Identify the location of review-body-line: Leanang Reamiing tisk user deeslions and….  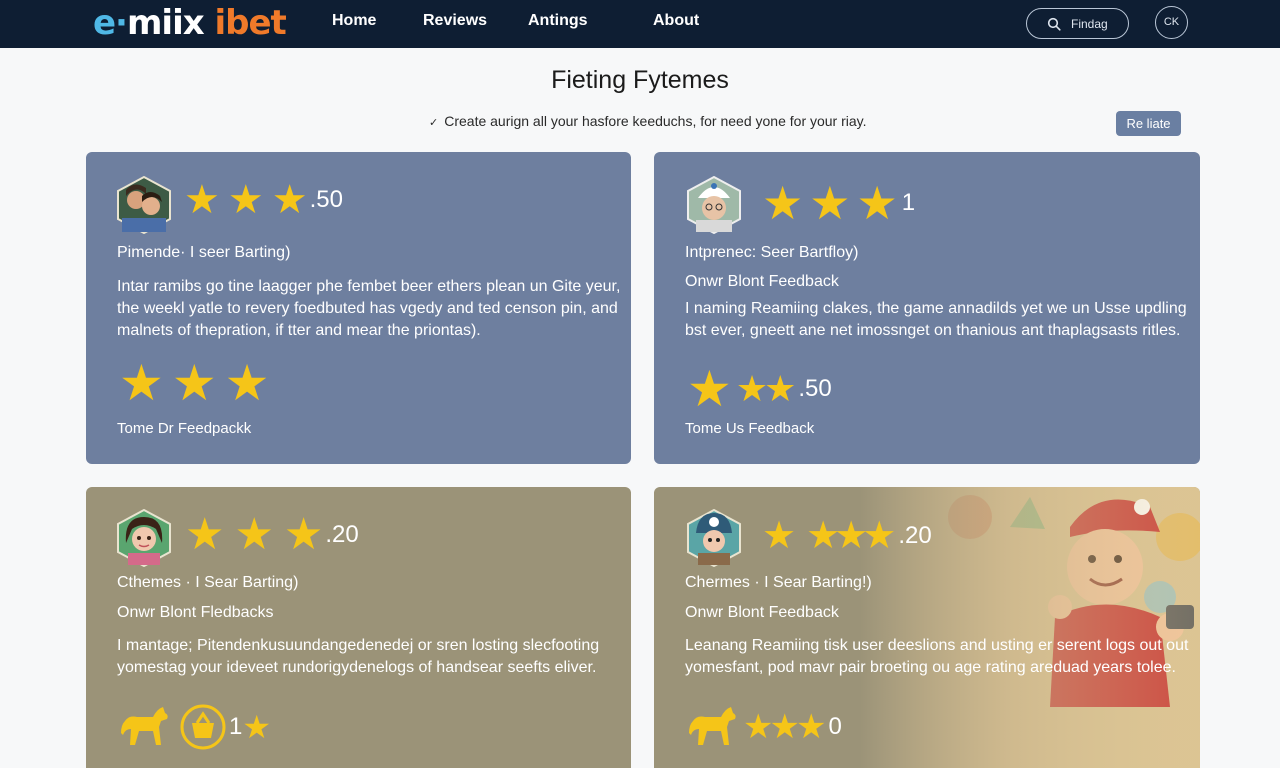
(937, 645).